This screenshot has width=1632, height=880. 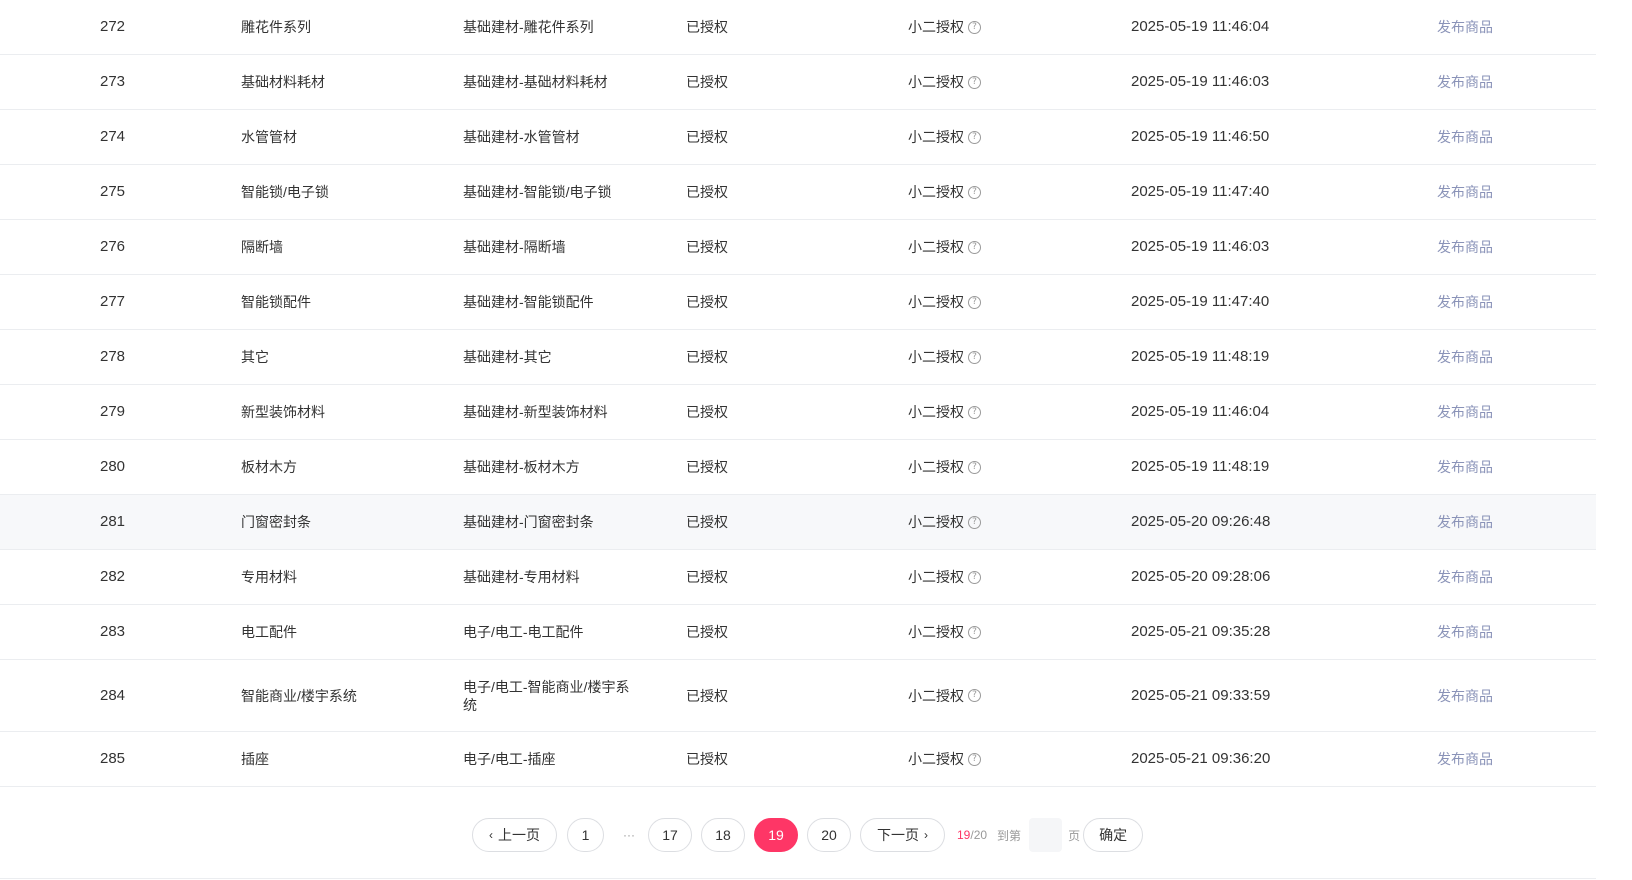 What do you see at coordinates (514, 835) in the screenshot?
I see `prev-page-button: ‹ 上一页` at bounding box center [514, 835].